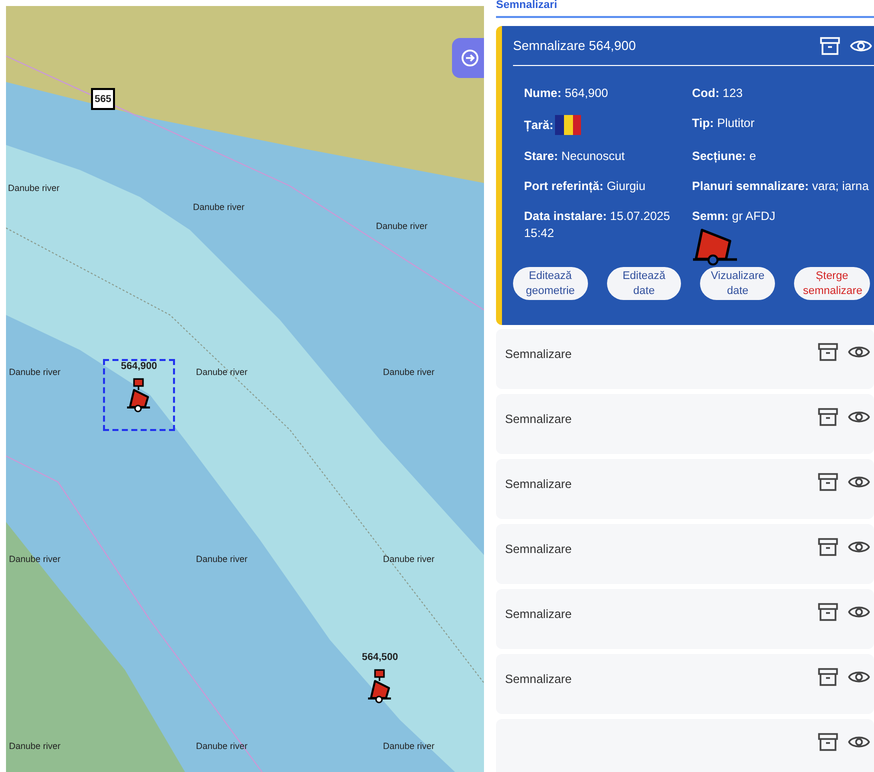 The image size is (874, 772). Describe the element at coordinates (781, 186) in the screenshot. I see `field-text: Planuri semnalizare: vara; iarna` at that location.